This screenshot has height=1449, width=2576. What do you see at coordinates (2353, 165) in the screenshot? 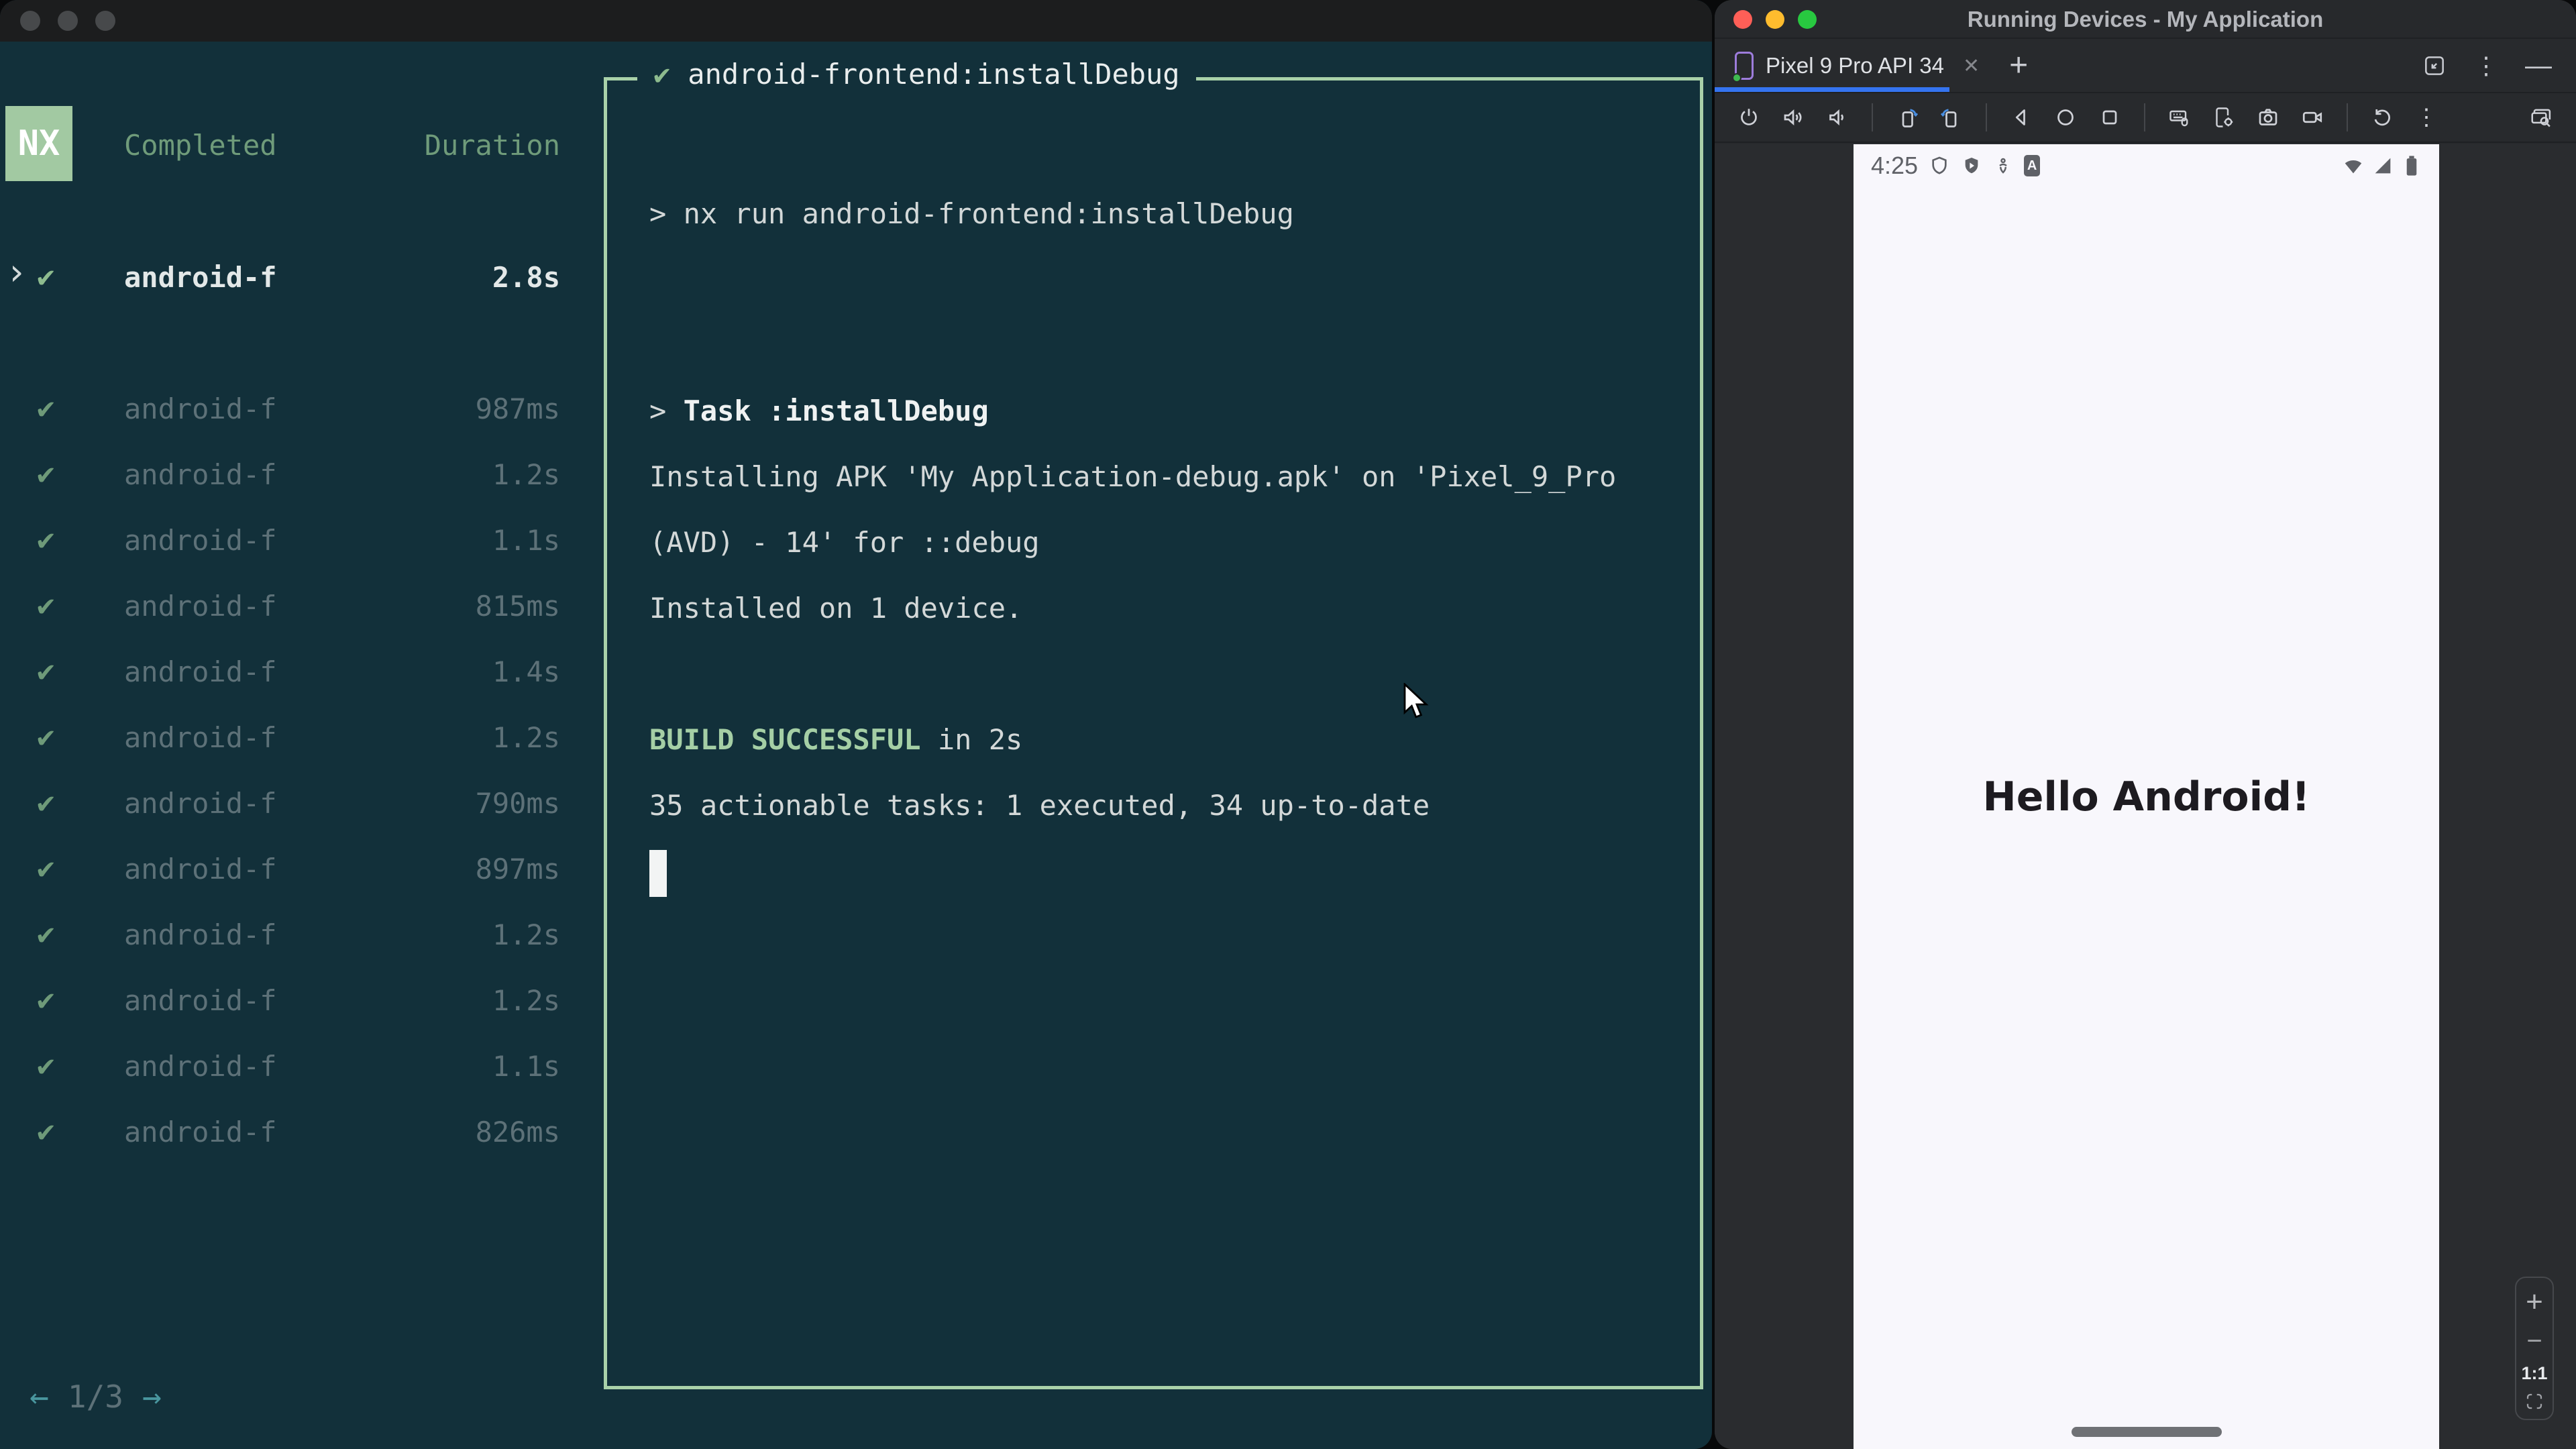
I see `wifi-icon` at bounding box center [2353, 165].